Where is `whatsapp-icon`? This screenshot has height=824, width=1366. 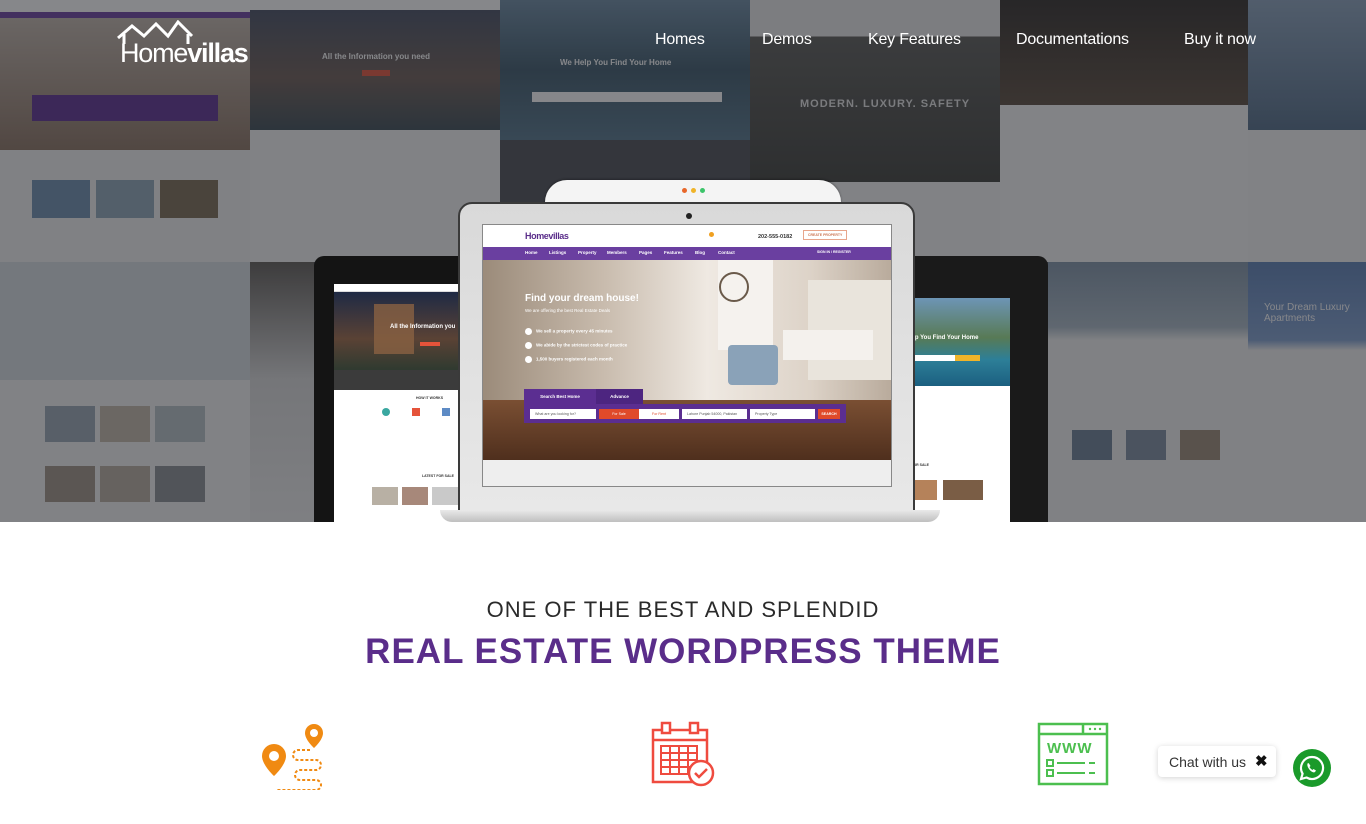
whatsapp-icon is located at coordinates (1312, 768).